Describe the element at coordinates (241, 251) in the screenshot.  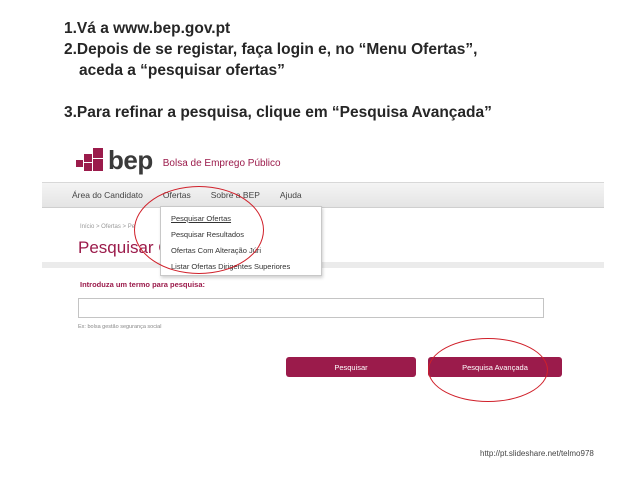
I see `menu-item-ofertas-alteracao-juri: Ofertas Com Alteração Júri` at that location.